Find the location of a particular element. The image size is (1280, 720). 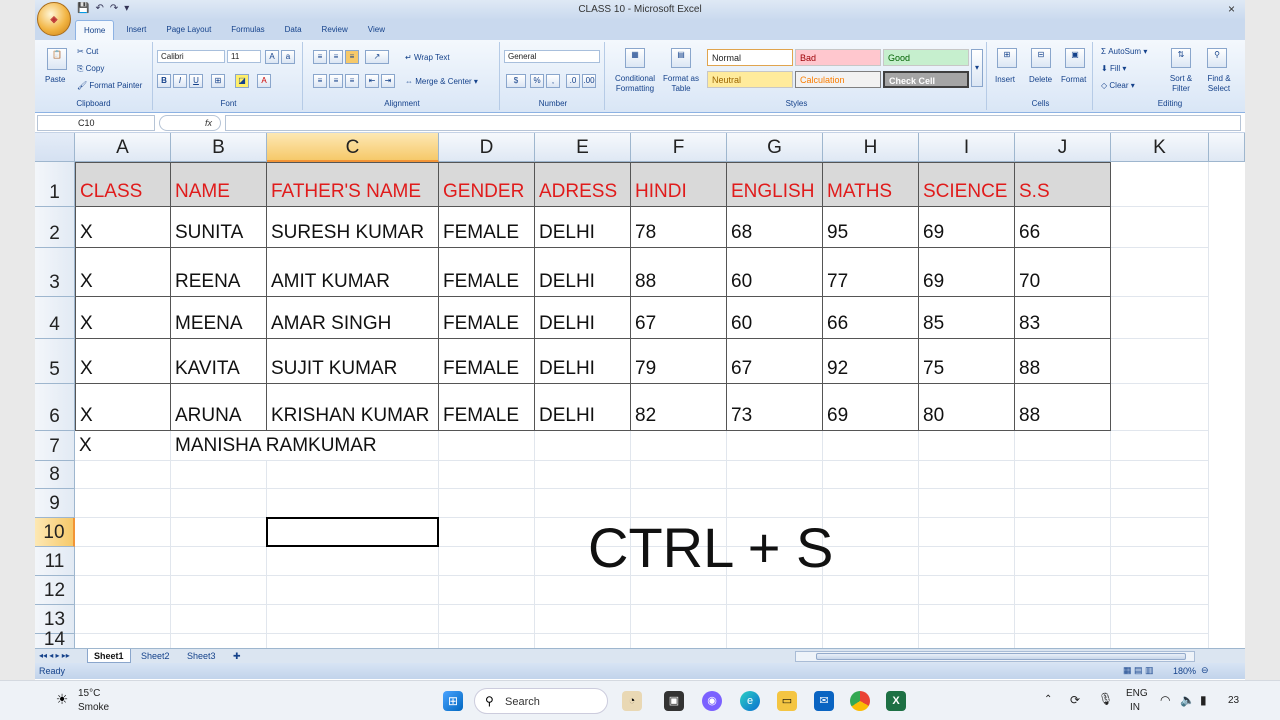

cell-k1 is located at coordinates (1160, 184).